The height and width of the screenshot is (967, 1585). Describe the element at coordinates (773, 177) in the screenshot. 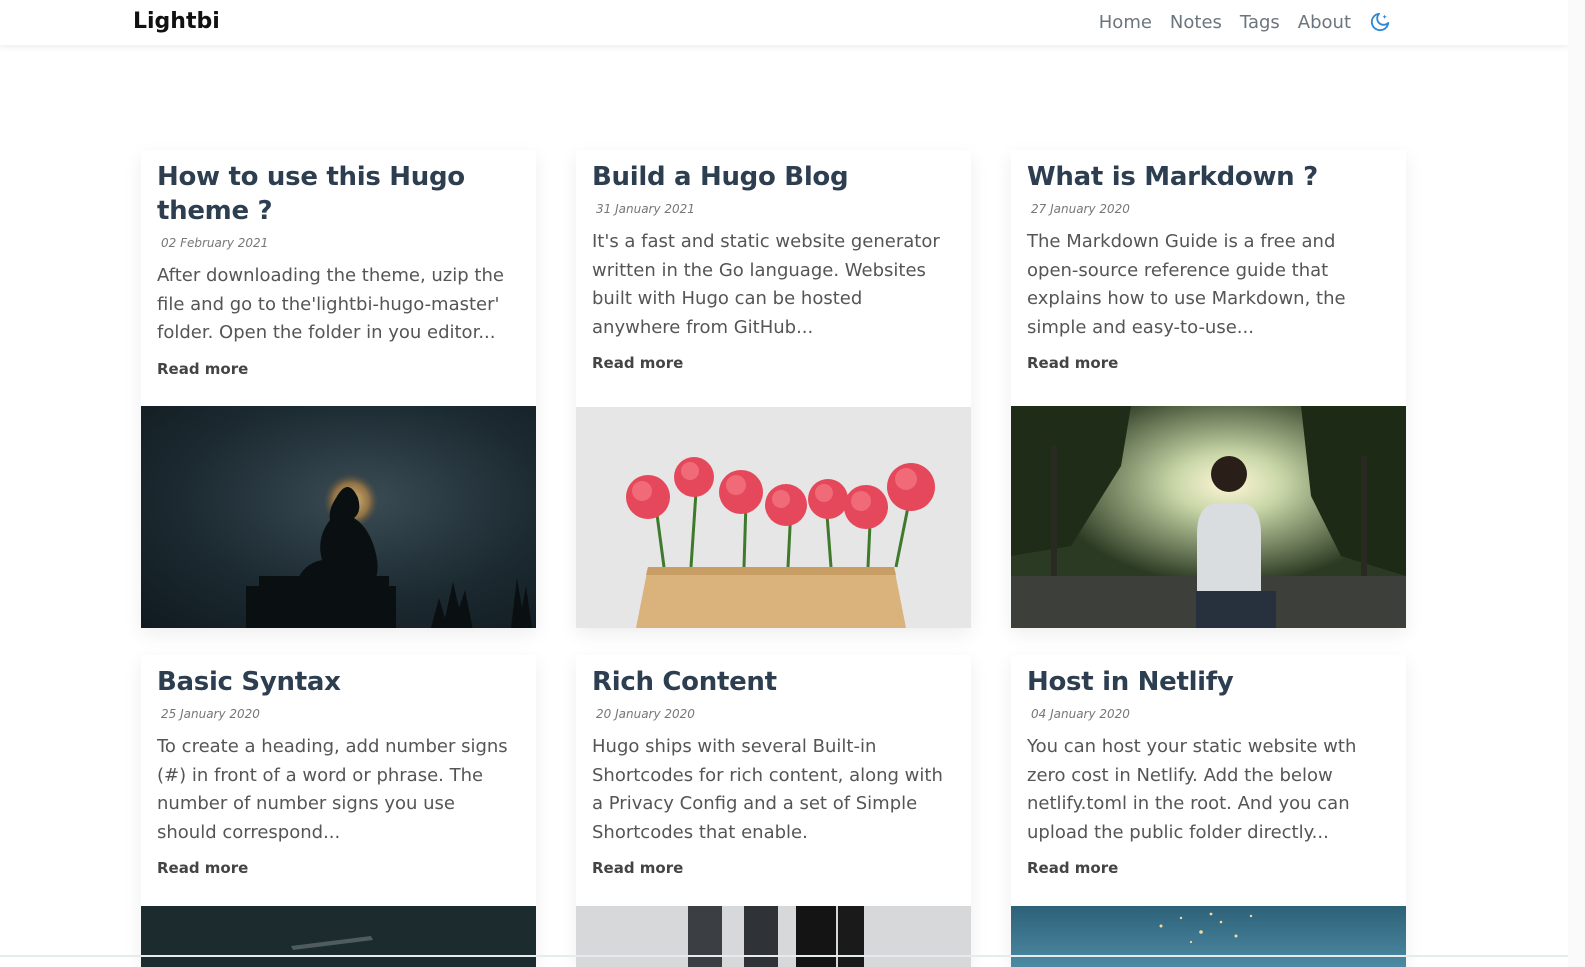

I see `post-title-link: Build a Hugo Blog` at that location.